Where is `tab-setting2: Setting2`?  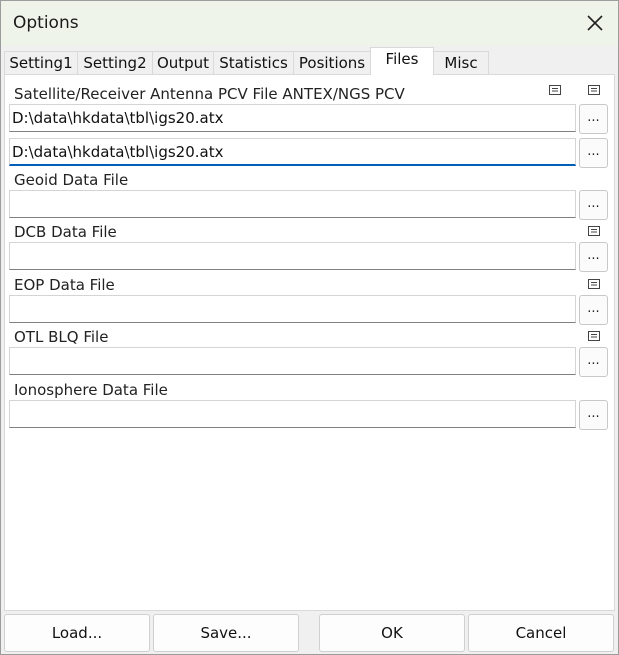
tab-setting2: Setting2 is located at coordinates (115, 62).